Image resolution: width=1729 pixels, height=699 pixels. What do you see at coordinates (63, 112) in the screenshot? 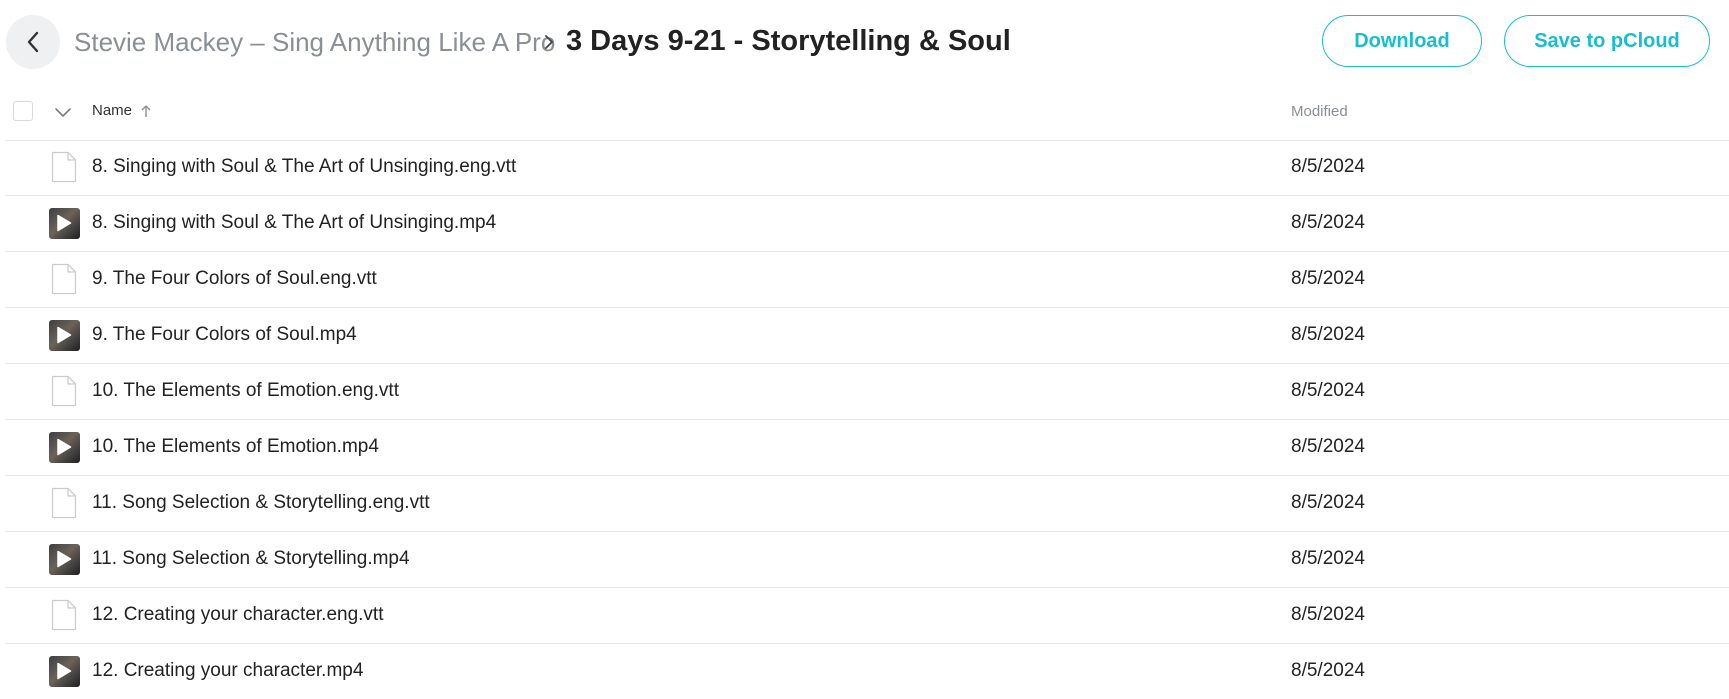
I see `chevron-down-icon` at bounding box center [63, 112].